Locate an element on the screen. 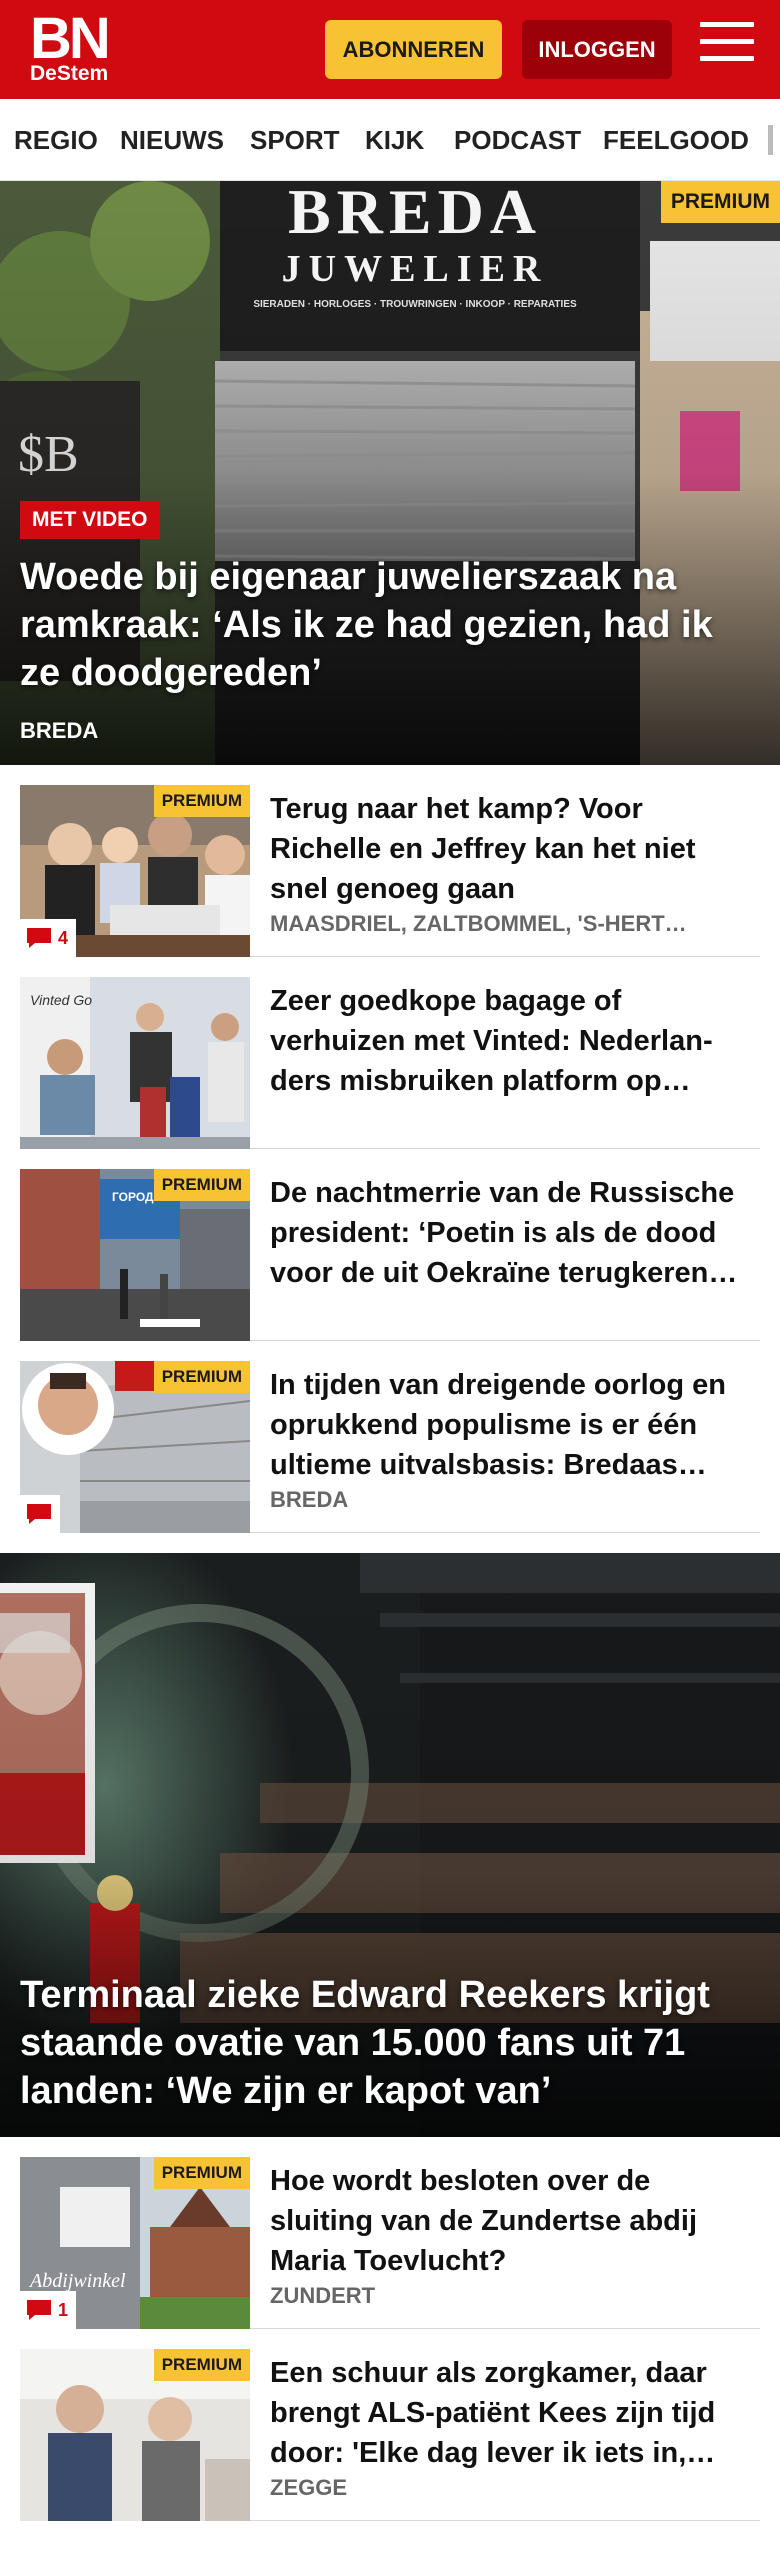 Image resolution: width=780 pixels, height=2560 pixels. nav-item-podcast: PODCAST is located at coordinates (517, 139).